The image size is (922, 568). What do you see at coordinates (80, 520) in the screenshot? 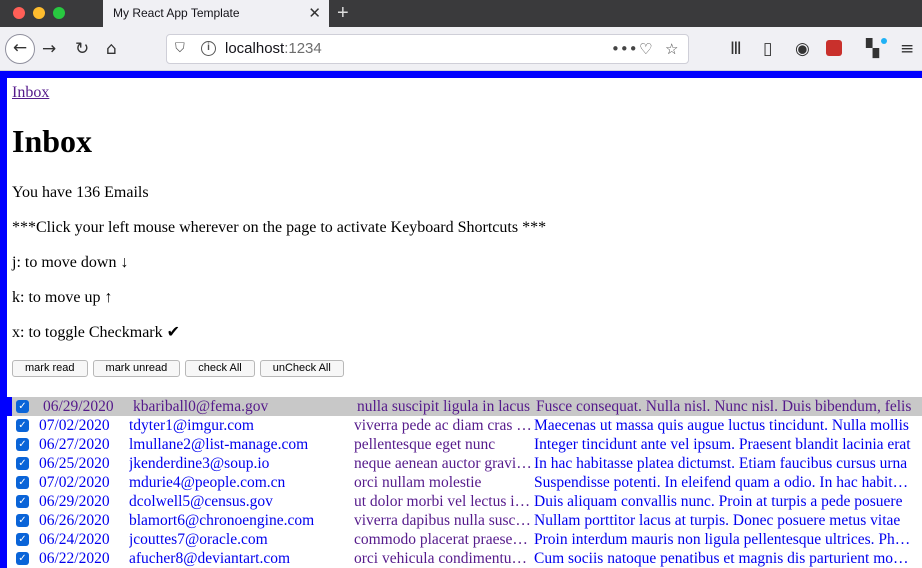
I see `email-date: 06/26/2020` at bounding box center [80, 520].